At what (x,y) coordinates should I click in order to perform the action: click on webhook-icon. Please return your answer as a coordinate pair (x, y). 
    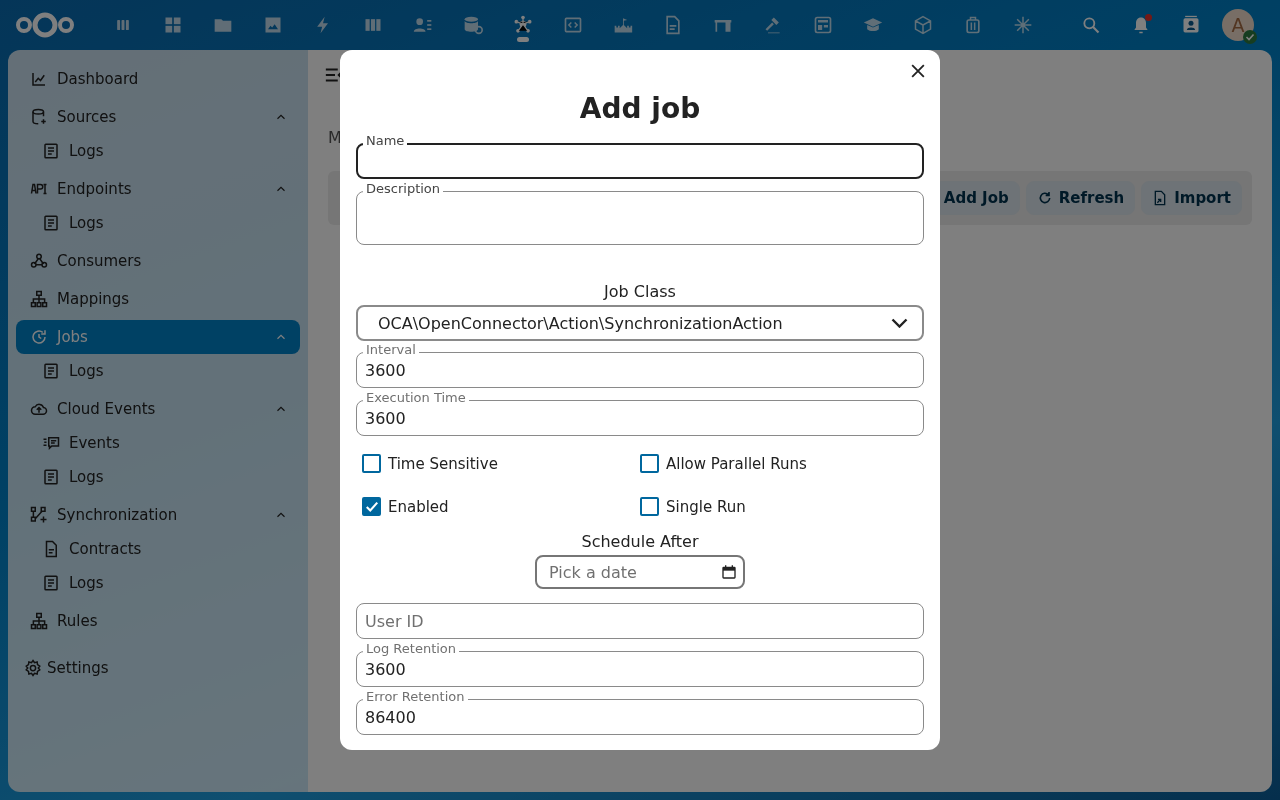
    Looking at the image, I should click on (39, 261).